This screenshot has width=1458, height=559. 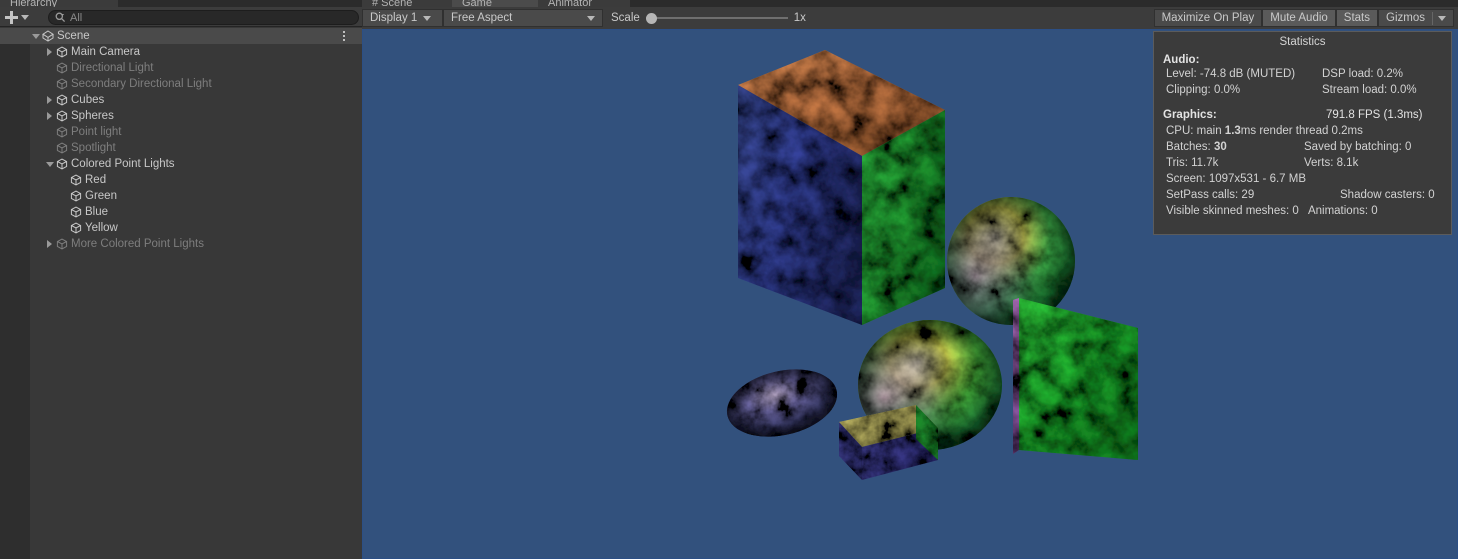 I want to click on setpass-value: SetPass calls: 29, so click(x=1210, y=195).